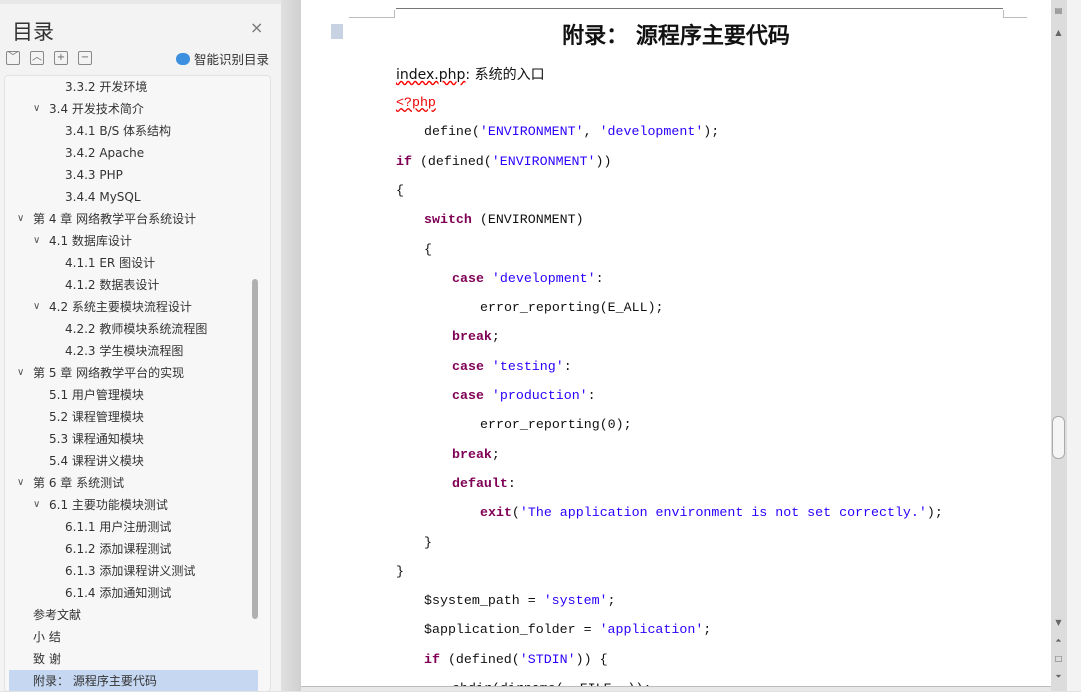  What do you see at coordinates (1058, 641) in the screenshot?
I see `prev-page-icon: ⏶` at bounding box center [1058, 641].